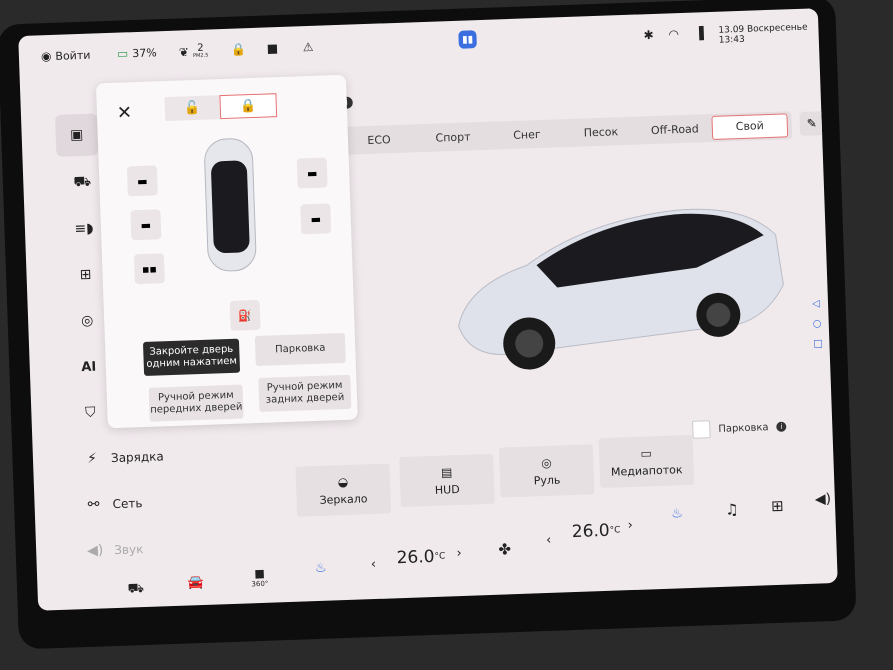  I want to click on lock-status: 🔒, so click(238, 49).